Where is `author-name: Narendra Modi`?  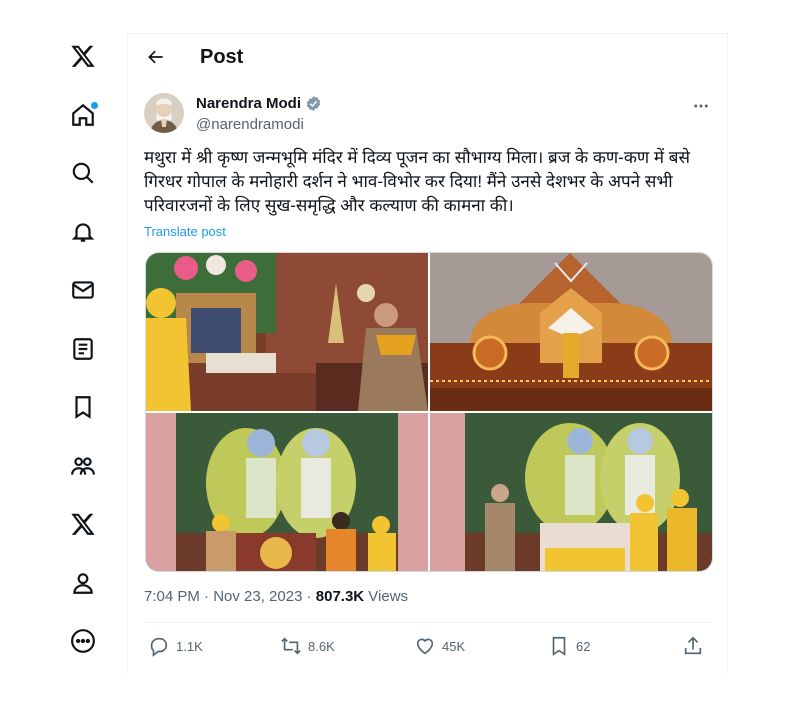 author-name: Narendra Modi is located at coordinates (248, 103).